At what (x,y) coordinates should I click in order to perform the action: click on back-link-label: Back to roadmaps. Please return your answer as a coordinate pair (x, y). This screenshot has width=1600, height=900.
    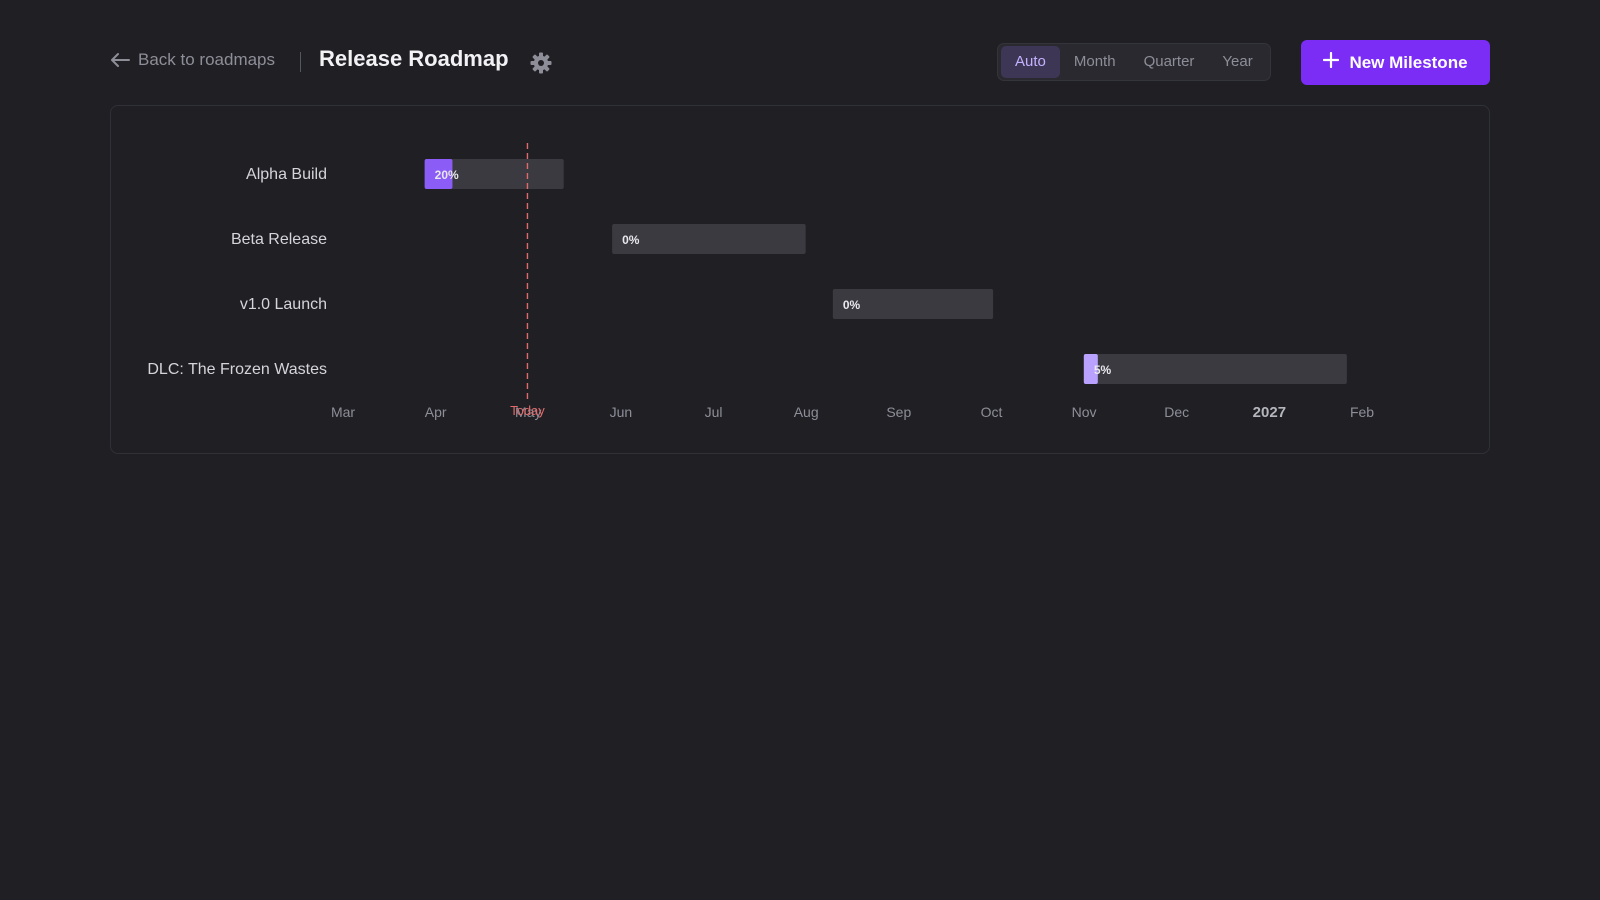
    Looking at the image, I should click on (207, 59).